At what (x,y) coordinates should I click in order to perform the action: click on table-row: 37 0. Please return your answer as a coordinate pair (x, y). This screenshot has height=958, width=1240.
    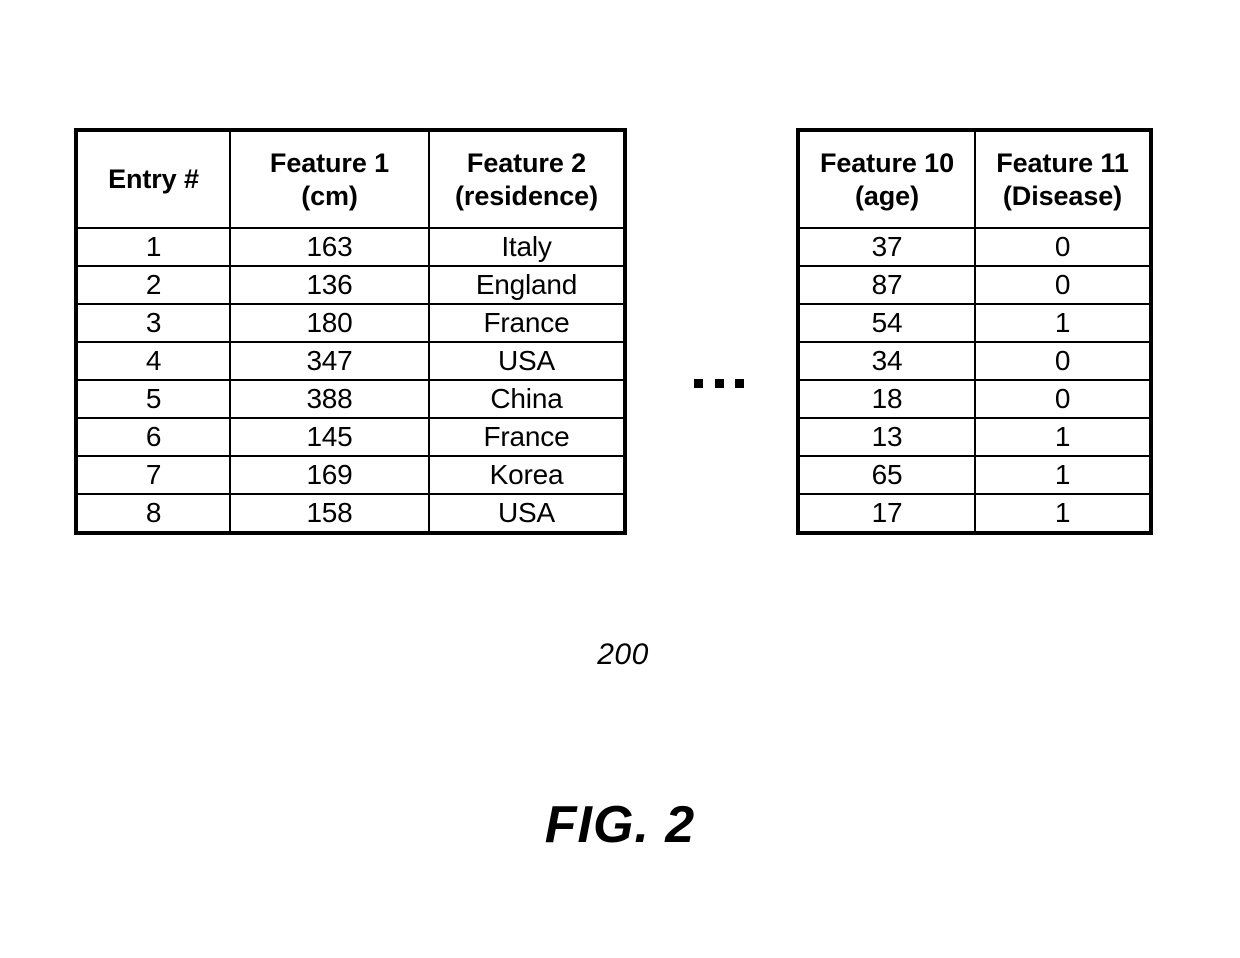
    Looking at the image, I should click on (974, 247).